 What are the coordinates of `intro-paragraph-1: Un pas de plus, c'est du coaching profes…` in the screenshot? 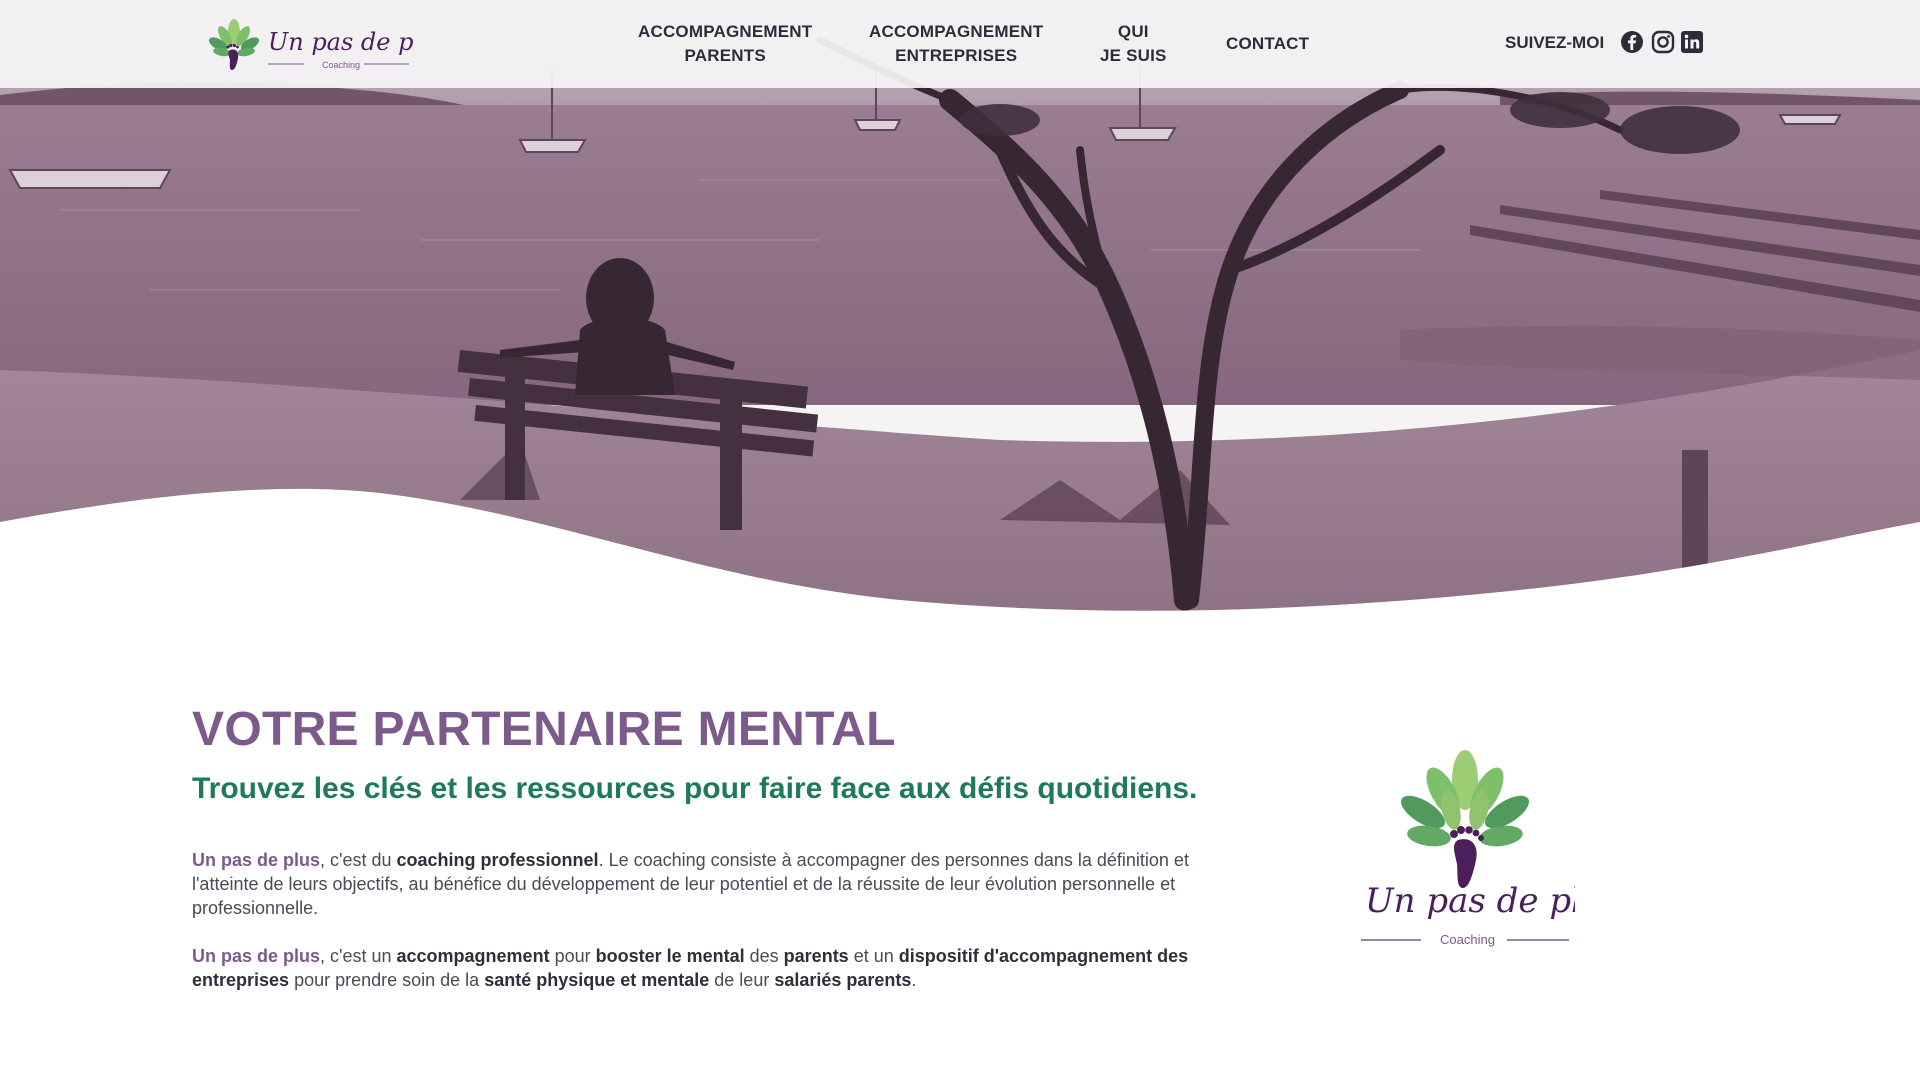 It's located at (692, 884).